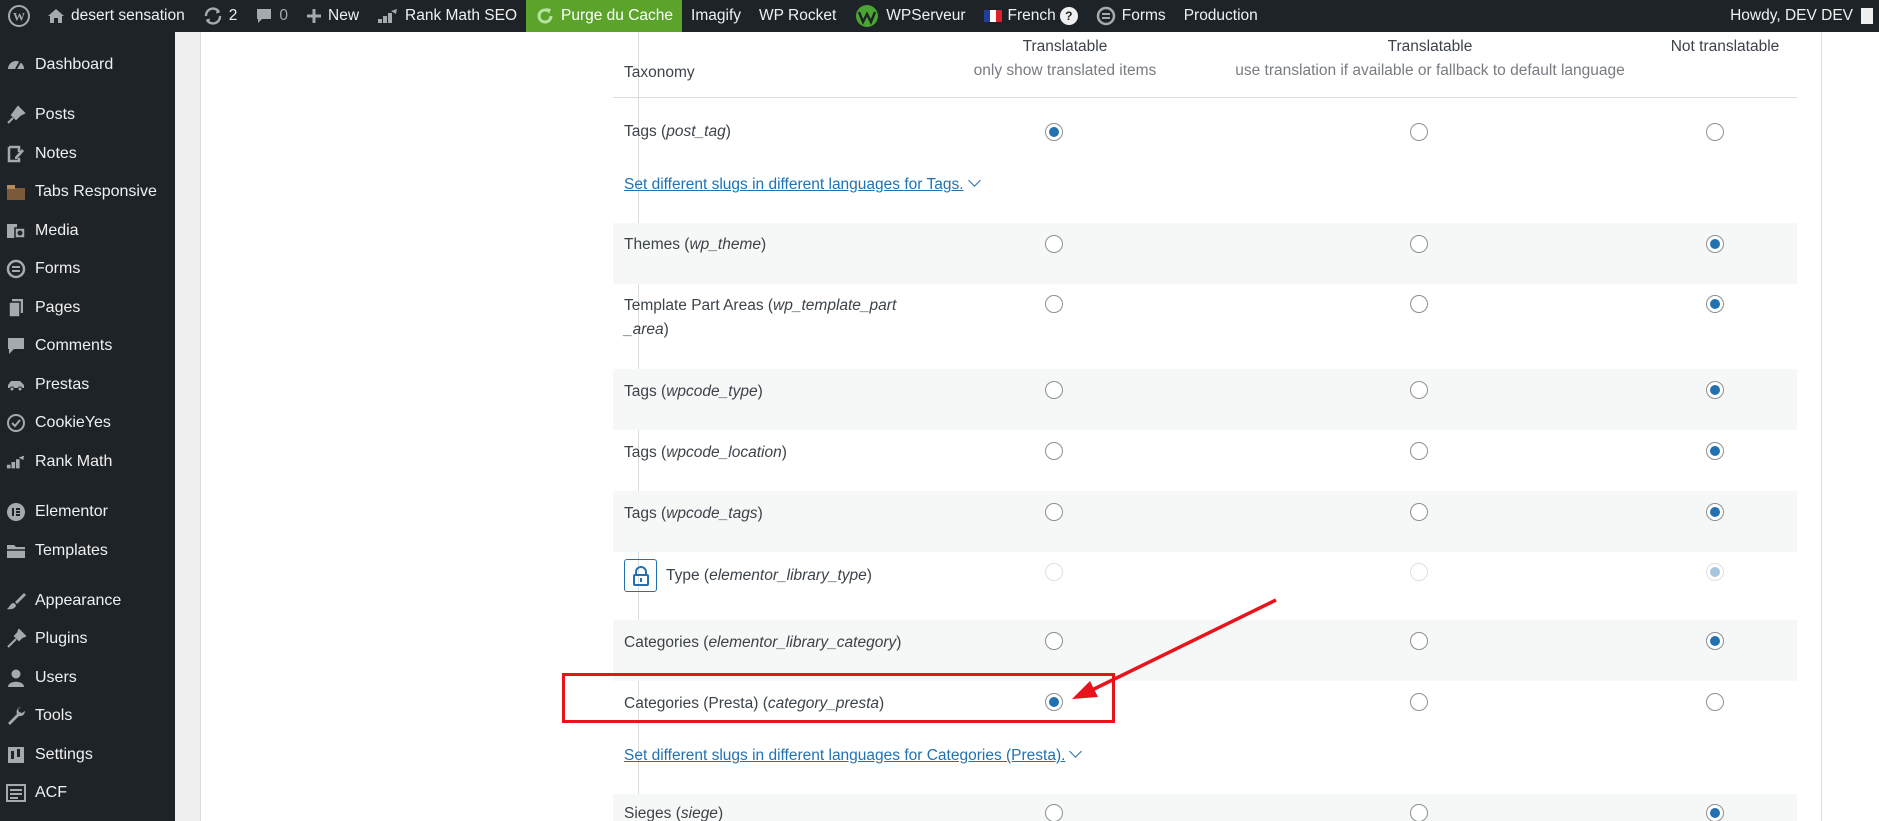 The image size is (1879, 821). What do you see at coordinates (1131, 16) in the screenshot?
I see `forms-menu: Forms` at bounding box center [1131, 16].